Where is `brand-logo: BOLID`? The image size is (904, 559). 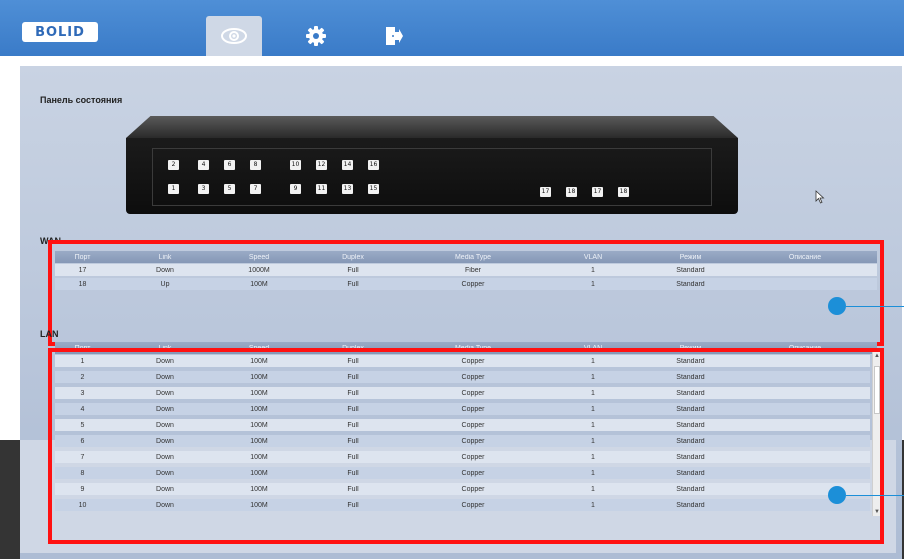
brand-logo: BOLID is located at coordinates (60, 32).